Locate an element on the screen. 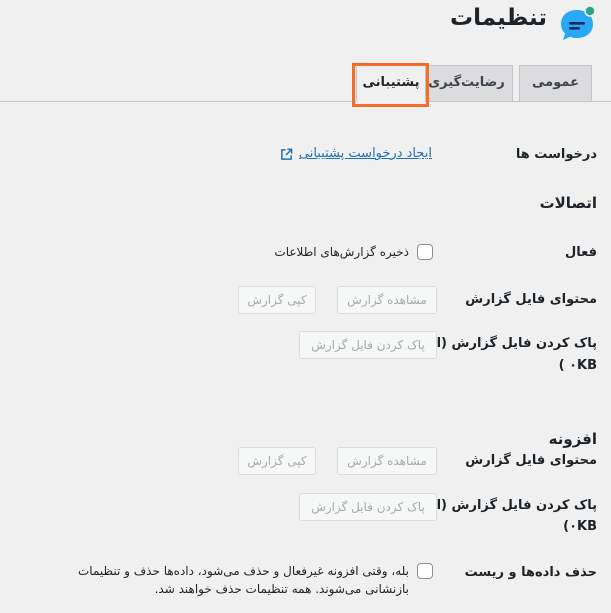 The width and height of the screenshot is (611, 613). create-support-request-link: ایجاد درخواست پشتیبانی is located at coordinates (356, 154).